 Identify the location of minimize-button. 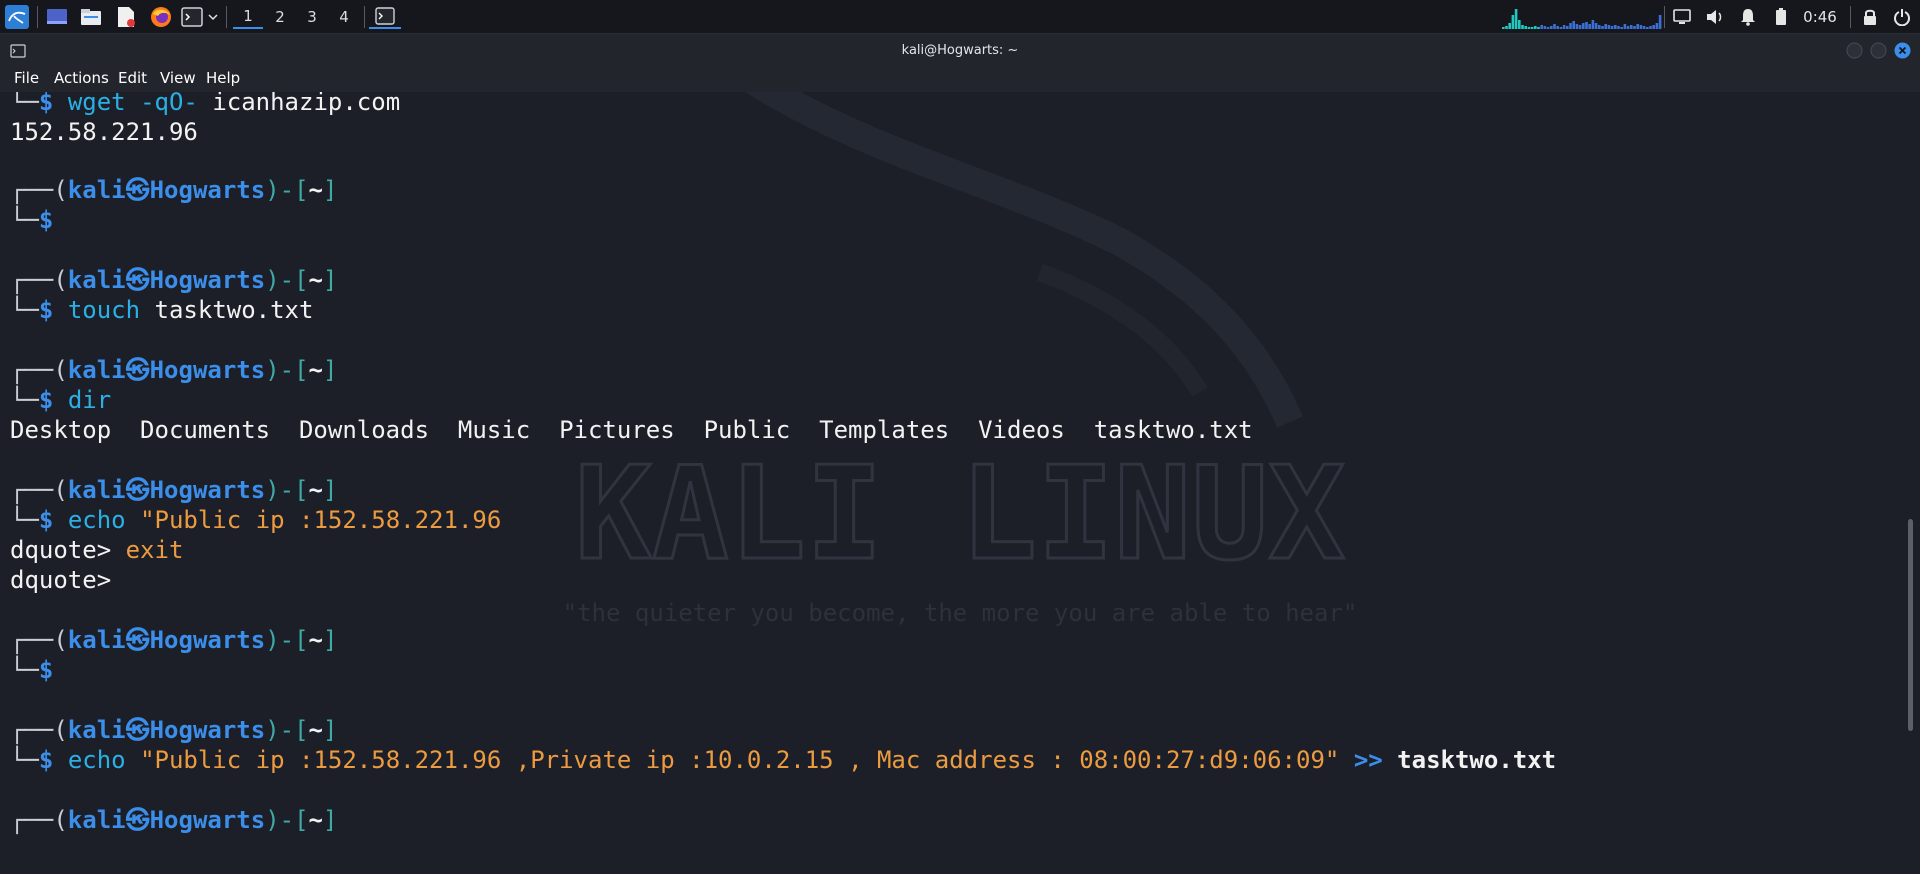
(1854, 52).